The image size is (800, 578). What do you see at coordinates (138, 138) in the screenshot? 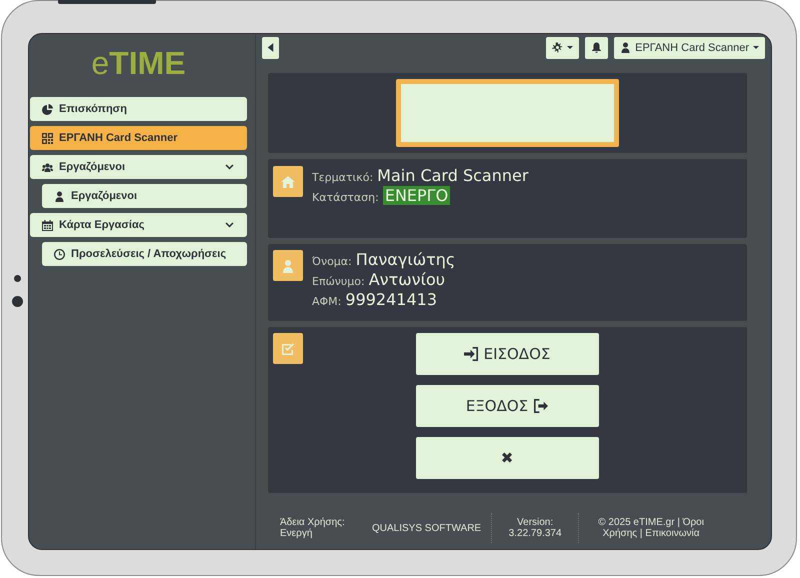
I see `sidebar-item: ΕΡΓΑΝΗ Card Scanner` at bounding box center [138, 138].